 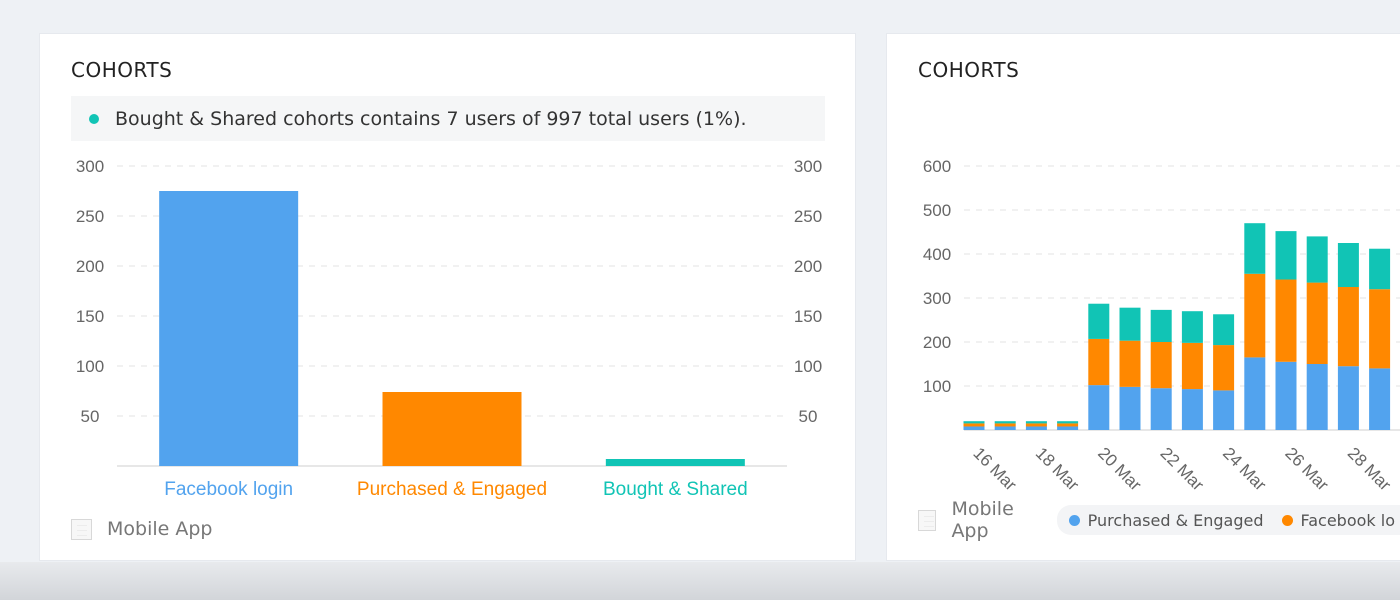 I want to click on x-tick-label: 28 Mar, so click(x=1369, y=469).